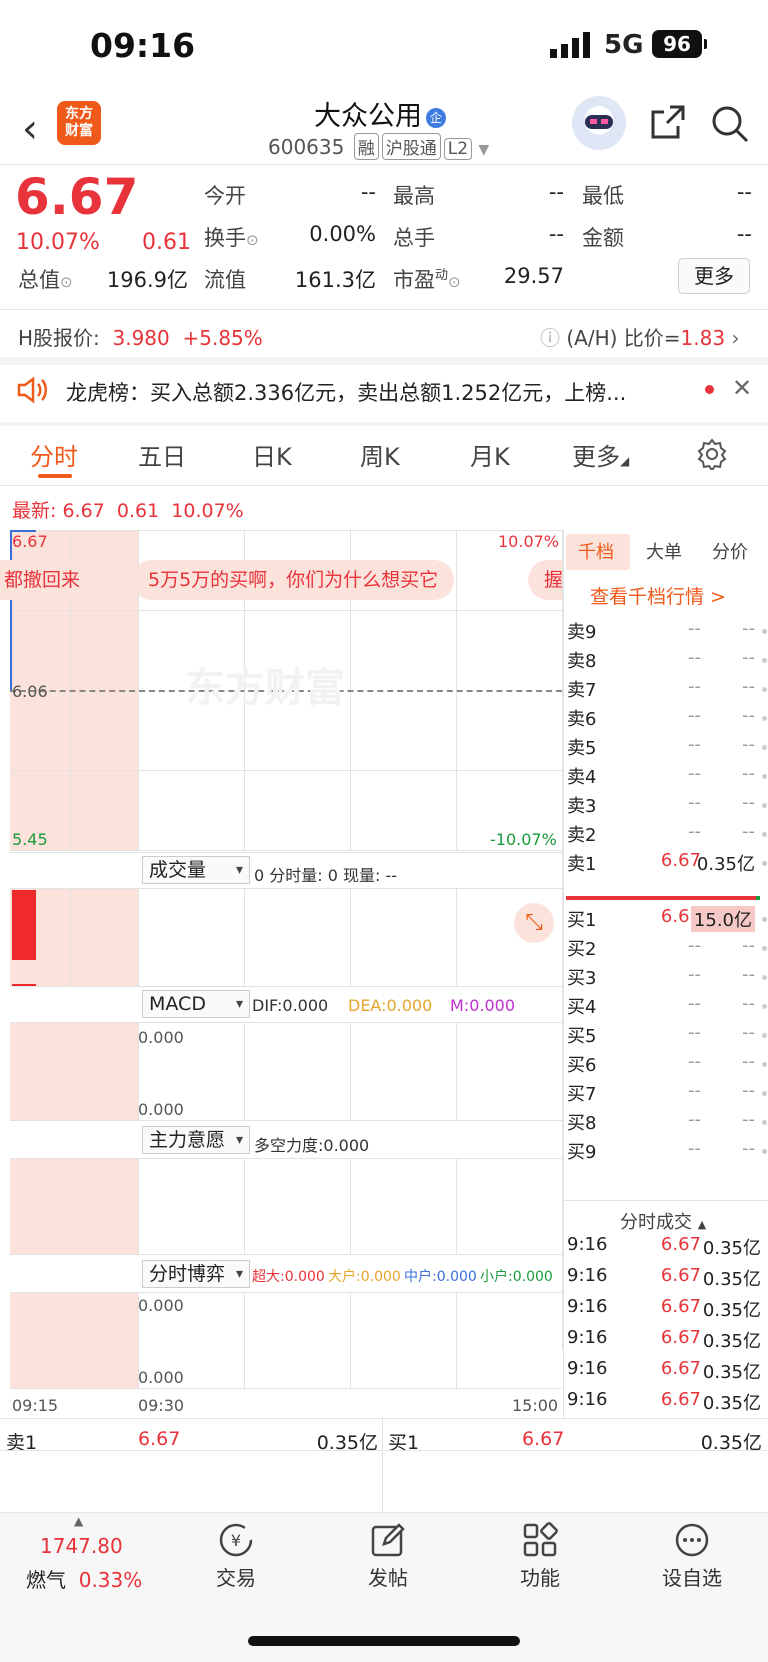 This screenshot has width=768, height=1662. I want to click on sell-row: 卖8 -- --, so click(667, 661).